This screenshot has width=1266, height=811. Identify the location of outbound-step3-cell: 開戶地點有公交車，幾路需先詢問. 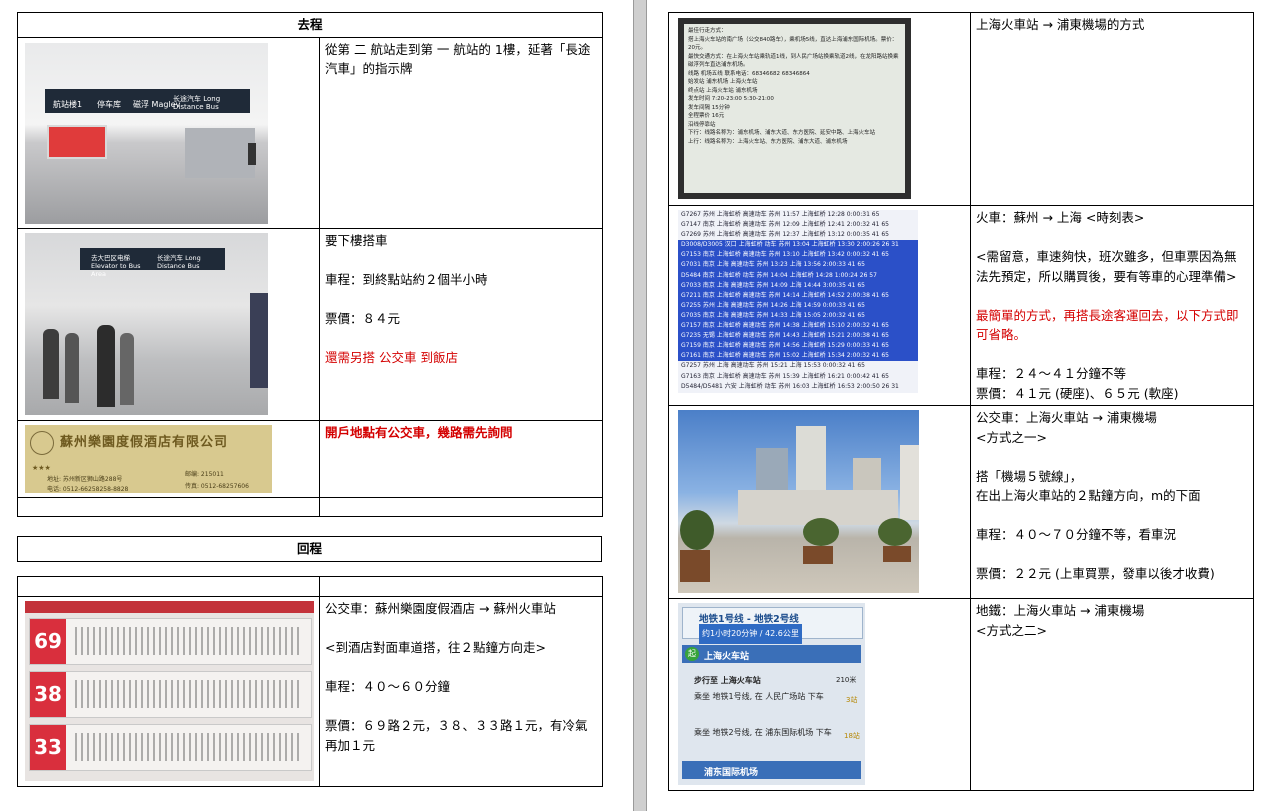
(461, 458).